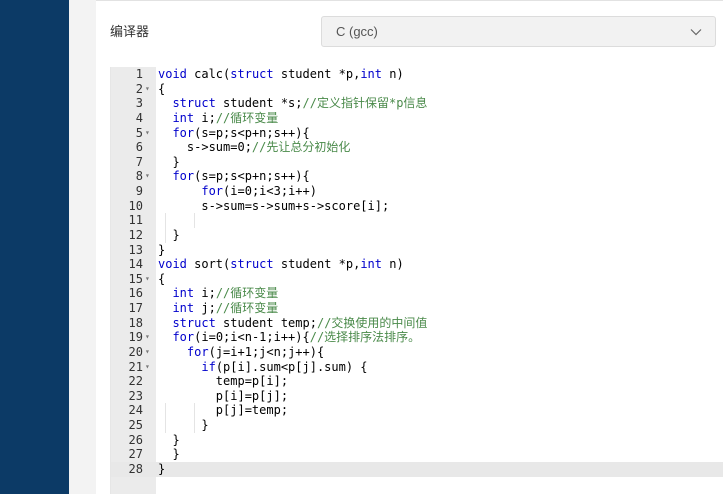 The image size is (723, 494). What do you see at coordinates (218, 293) in the screenshot?
I see `code-text: int i;//循环变量` at bounding box center [218, 293].